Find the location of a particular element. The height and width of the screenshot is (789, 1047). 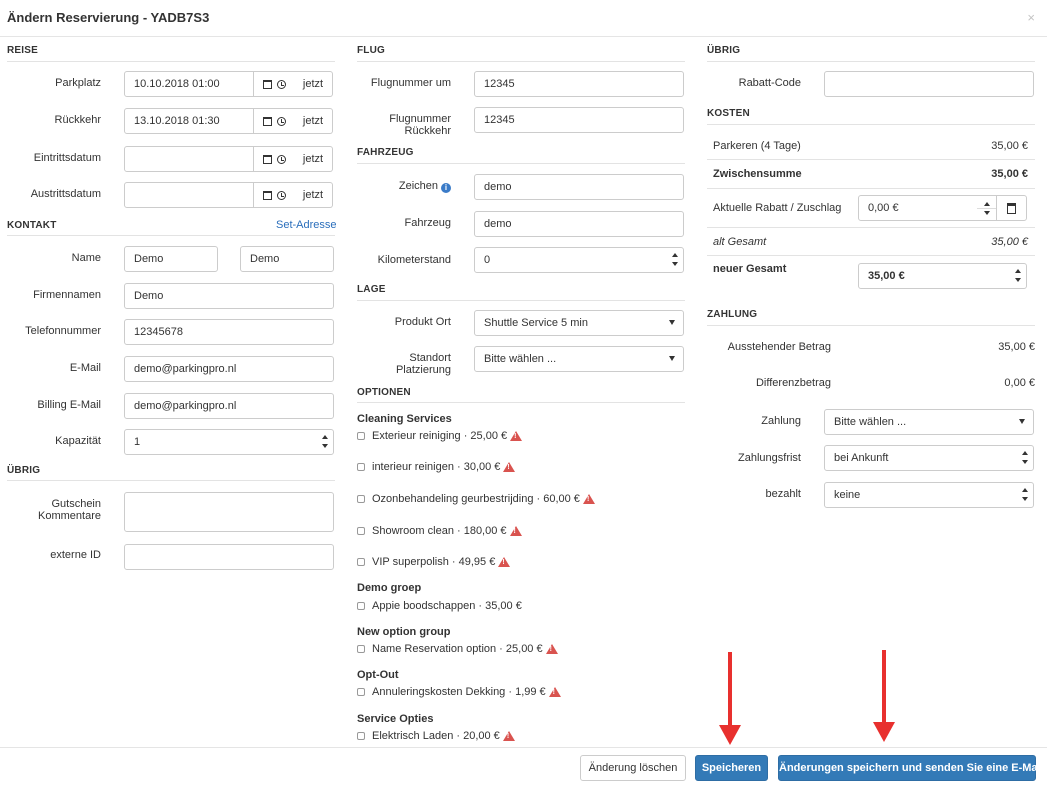

option-group-title: Demo groep is located at coordinates (389, 588).